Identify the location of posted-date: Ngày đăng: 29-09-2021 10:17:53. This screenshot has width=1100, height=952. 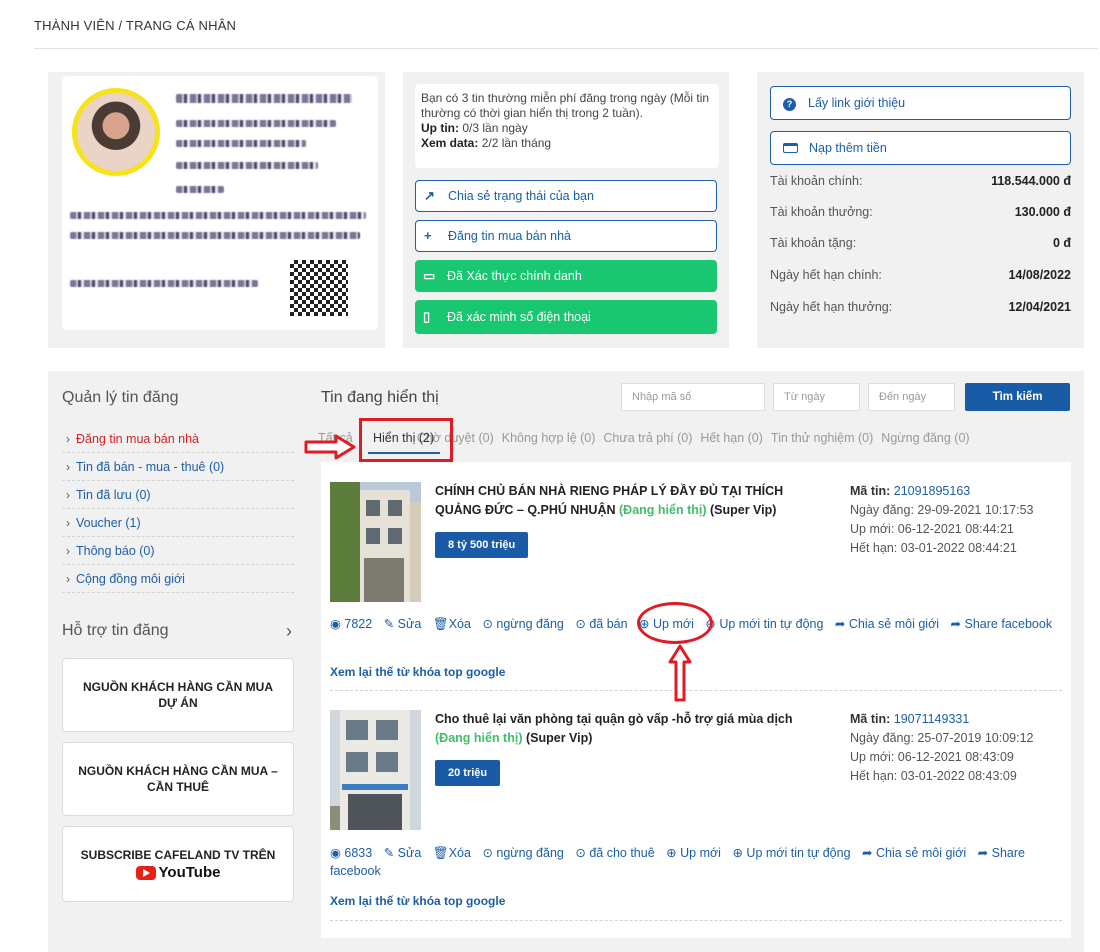
(942, 510).